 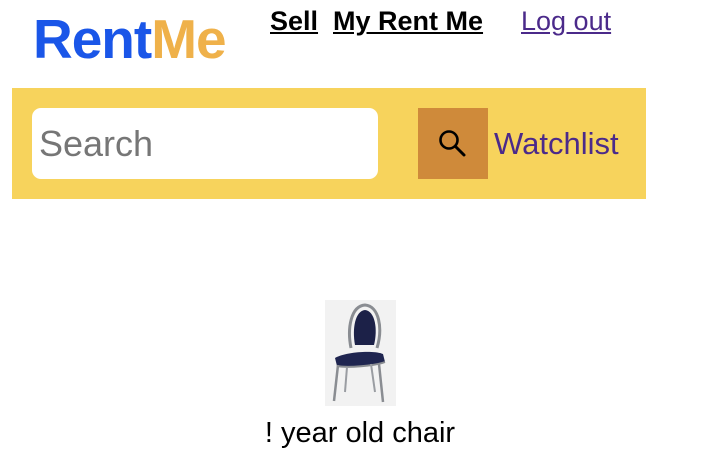 I want to click on log-out-link: Log out, so click(x=566, y=21).